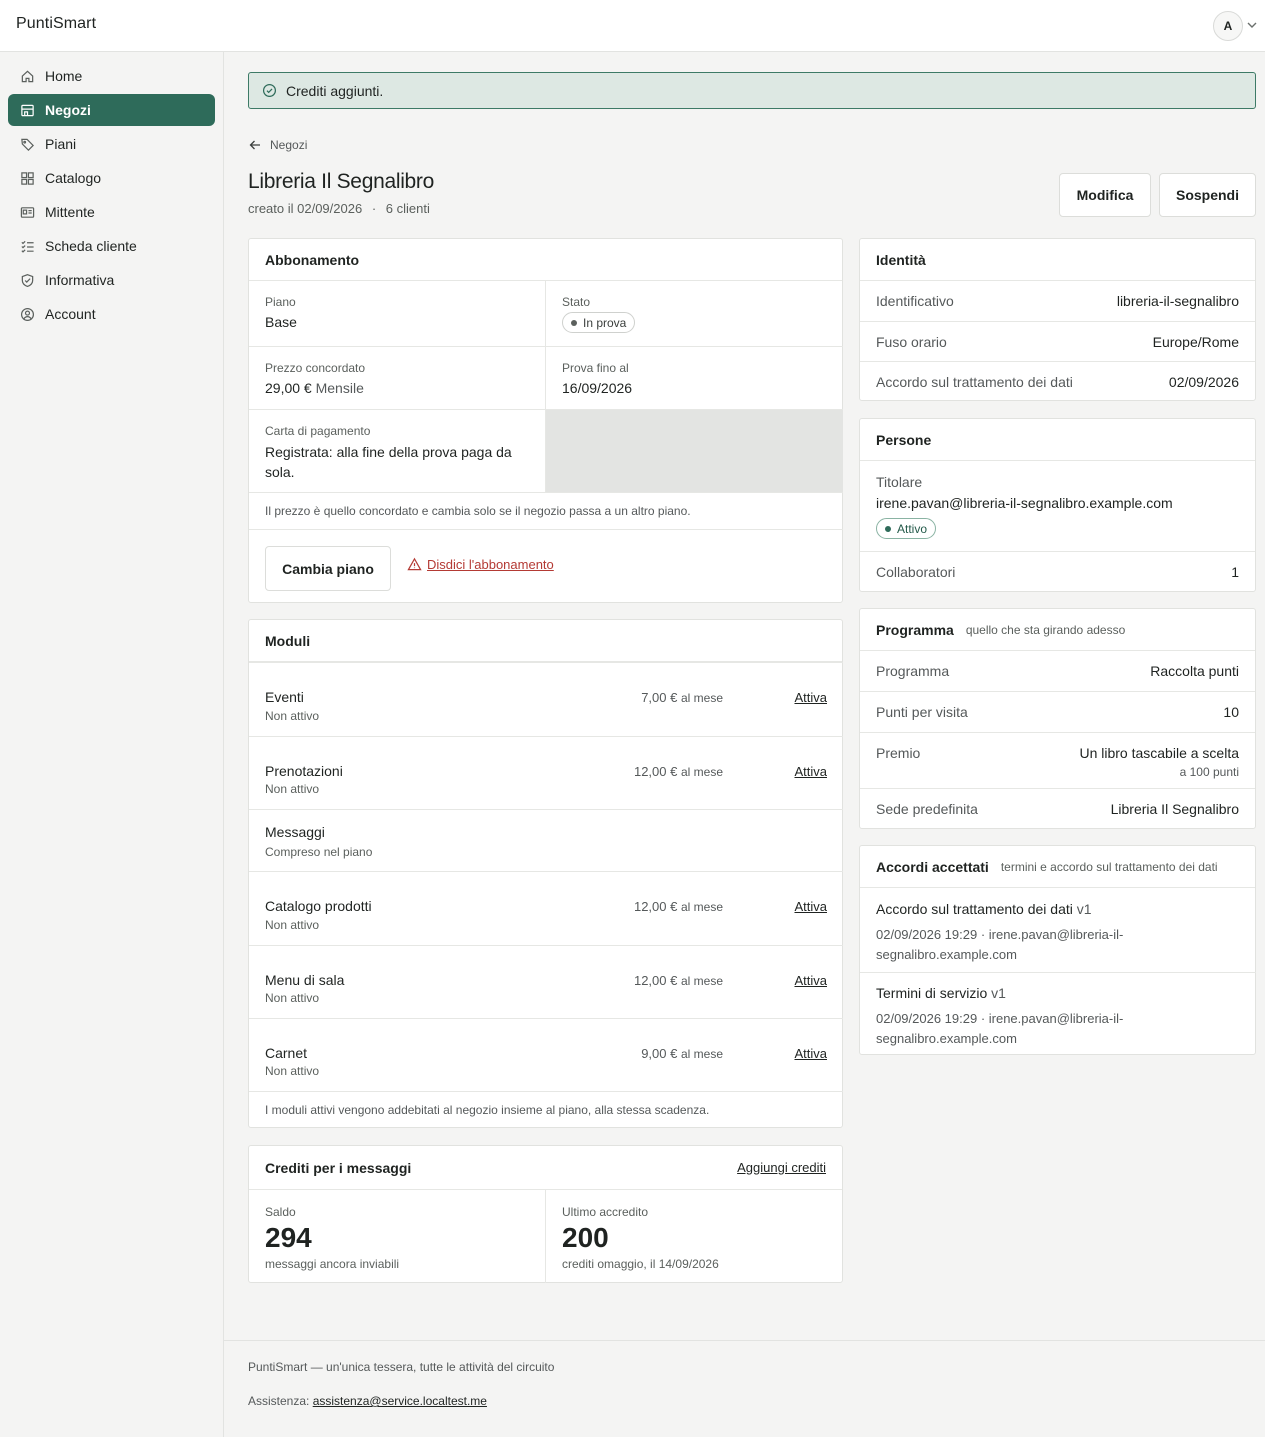 This screenshot has height=1437, width=1265. What do you see at coordinates (912, 528) in the screenshot?
I see `owner-status-label: Attivo` at bounding box center [912, 528].